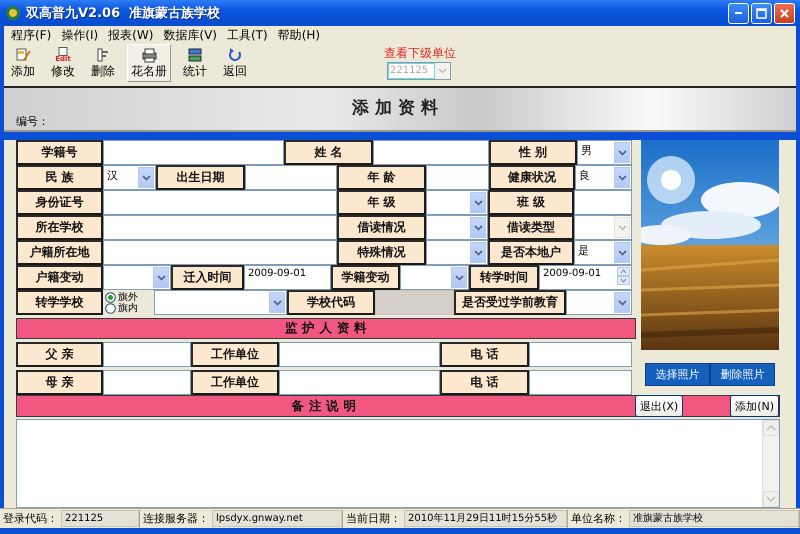 This screenshot has width=800, height=534. Describe the element at coordinates (110, 297) in the screenshot. I see `radio-icon` at that location.